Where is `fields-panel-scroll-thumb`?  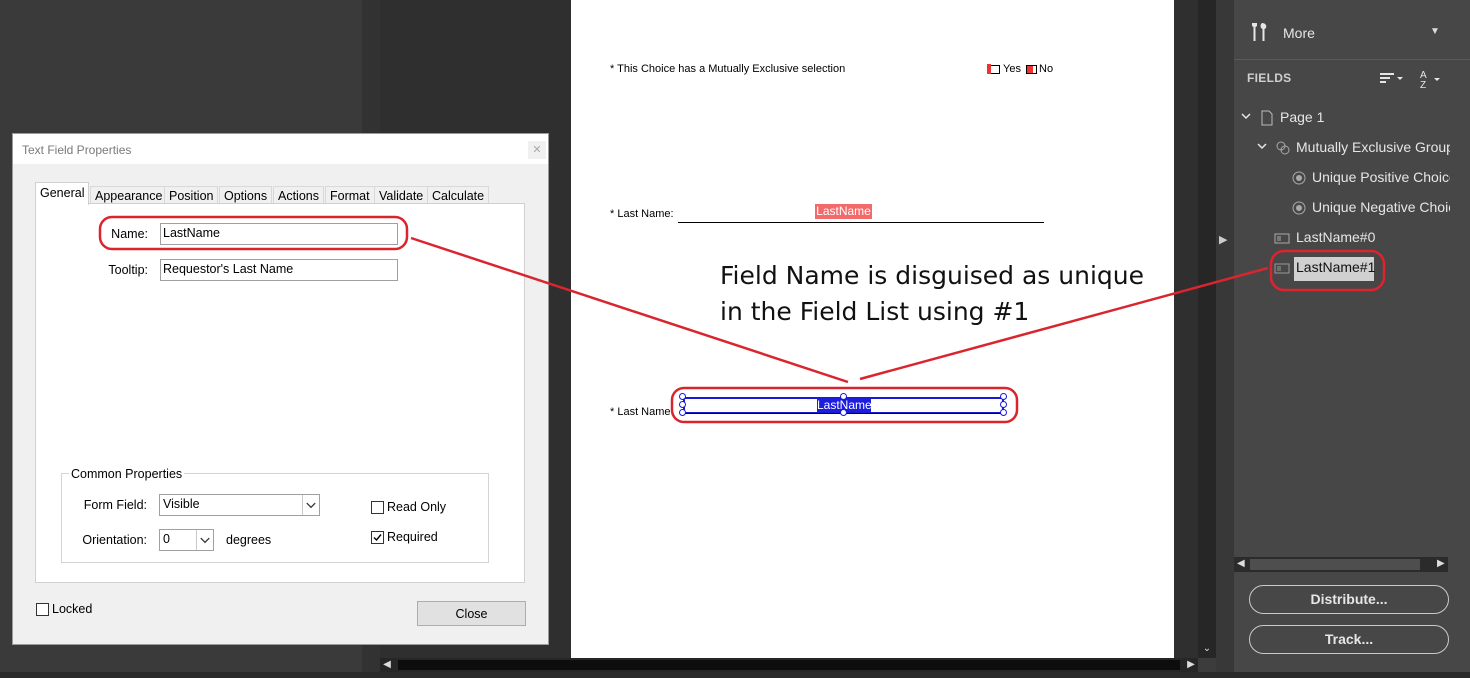 fields-panel-scroll-thumb is located at coordinates (1335, 564).